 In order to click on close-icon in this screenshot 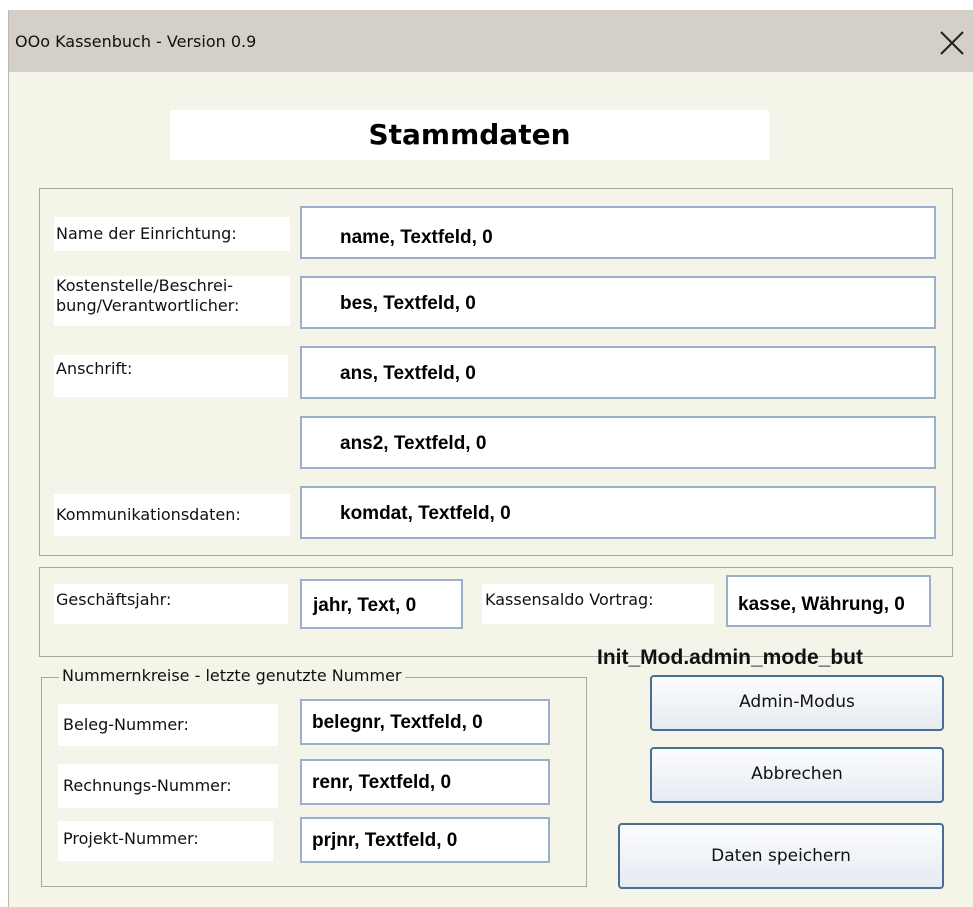, I will do `click(952, 43)`.